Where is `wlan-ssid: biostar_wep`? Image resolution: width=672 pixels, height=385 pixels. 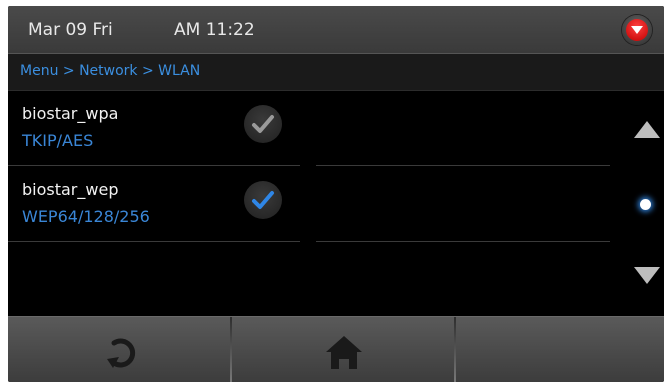 wlan-ssid: biostar_wep is located at coordinates (70, 189).